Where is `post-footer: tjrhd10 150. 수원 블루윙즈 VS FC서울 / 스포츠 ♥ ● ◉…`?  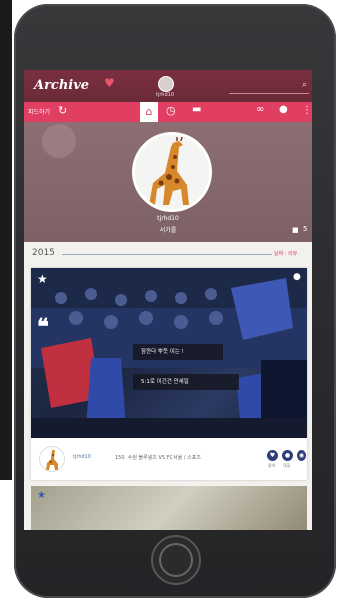
post-footer: tjrhd10 150. 수원 블루윙즈 VS FC서울 / 스포츠 ♥ ● ◉… is located at coordinates (169, 459).